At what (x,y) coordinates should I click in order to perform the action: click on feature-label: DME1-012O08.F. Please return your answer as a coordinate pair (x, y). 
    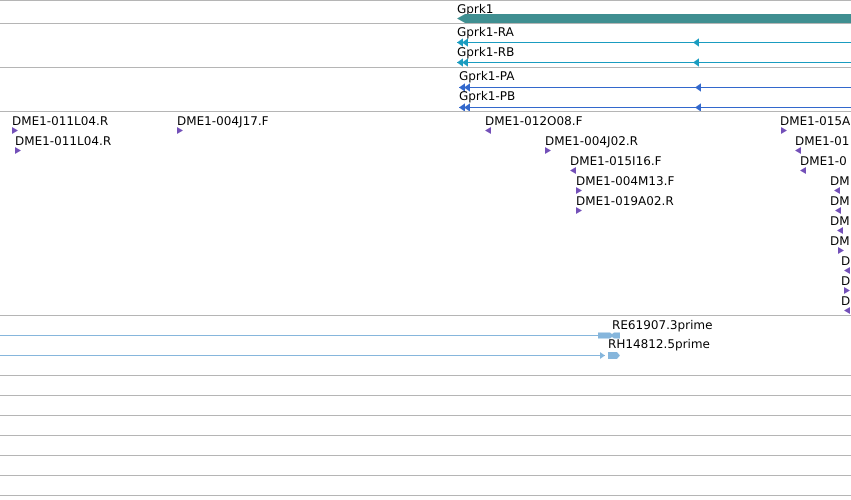
    Looking at the image, I should click on (533, 121).